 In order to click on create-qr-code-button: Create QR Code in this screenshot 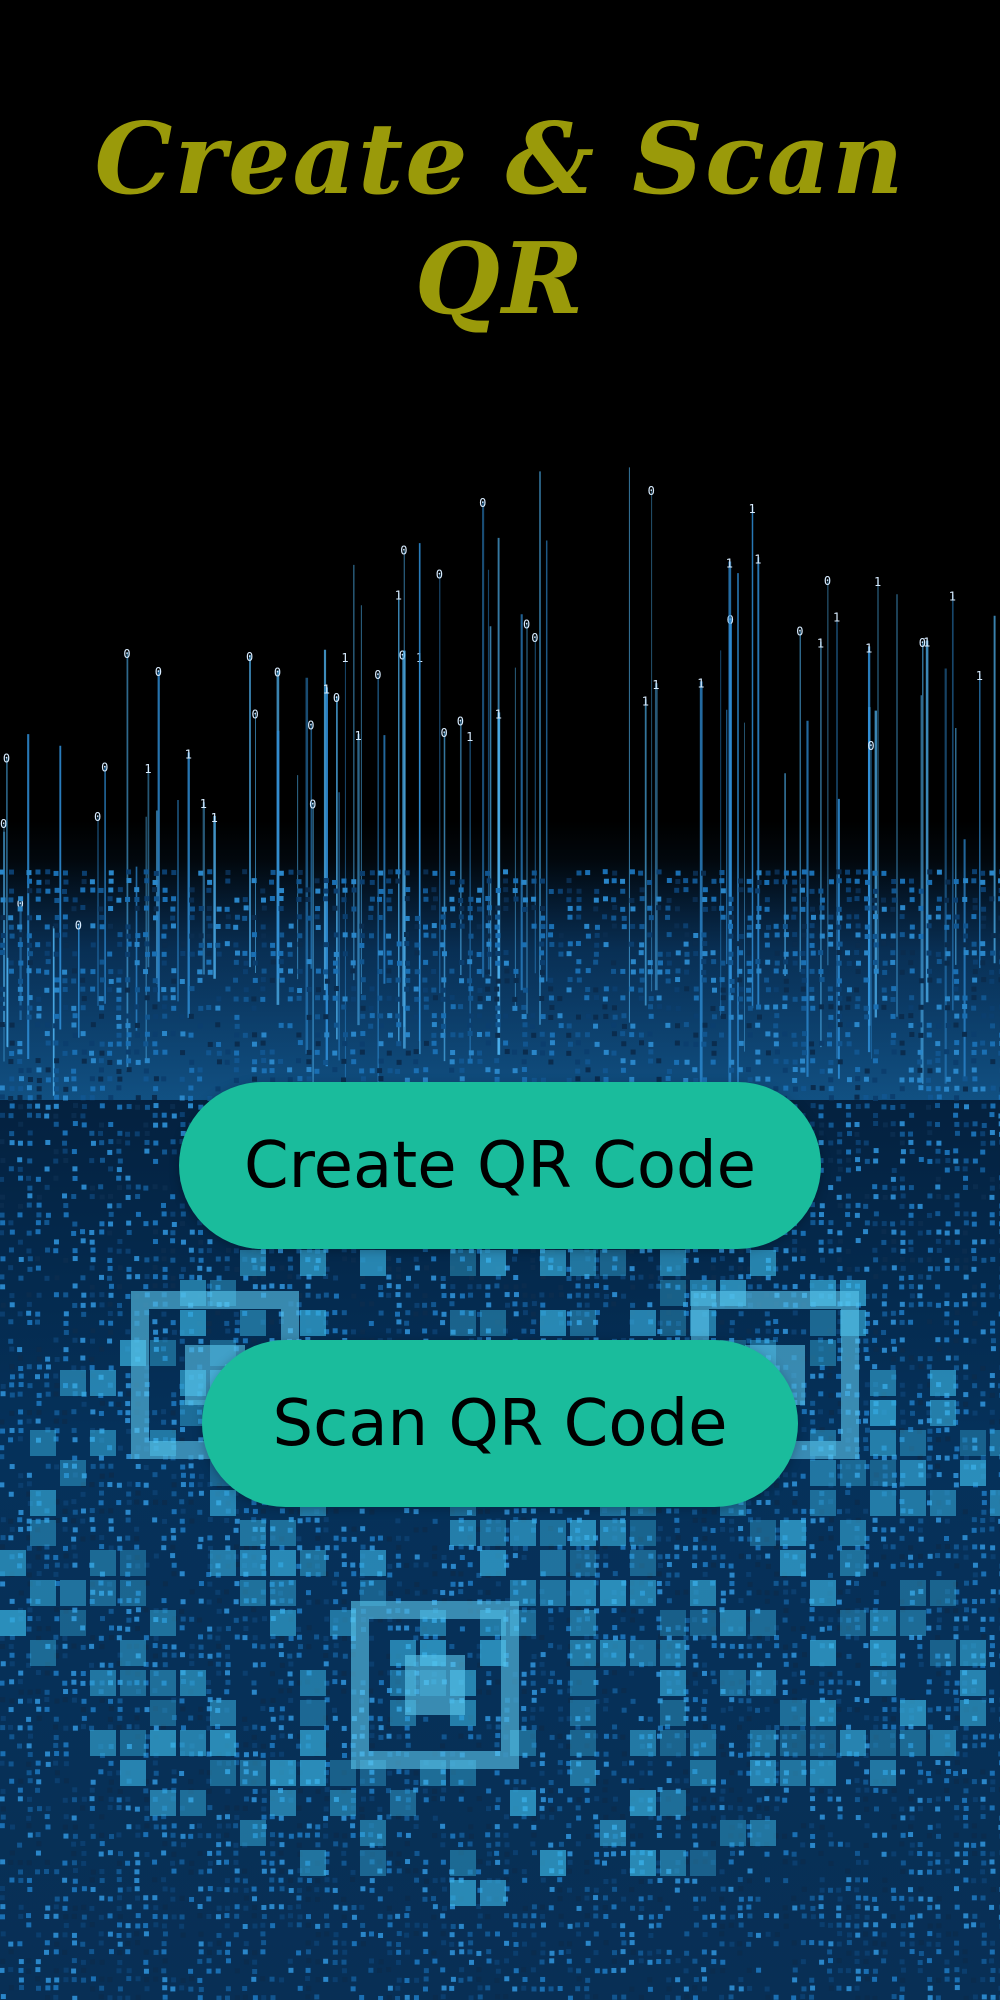, I will do `click(500, 1165)`.